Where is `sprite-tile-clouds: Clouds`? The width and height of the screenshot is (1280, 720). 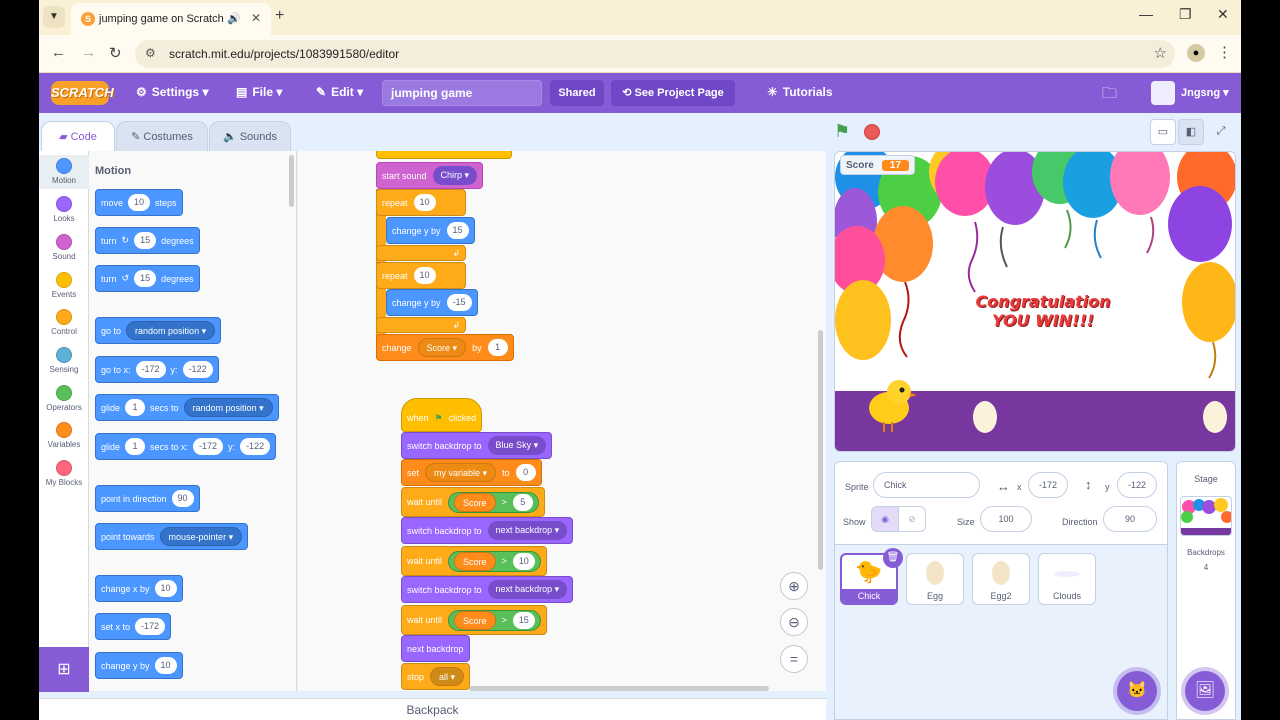 sprite-tile-clouds: Clouds is located at coordinates (1067, 579).